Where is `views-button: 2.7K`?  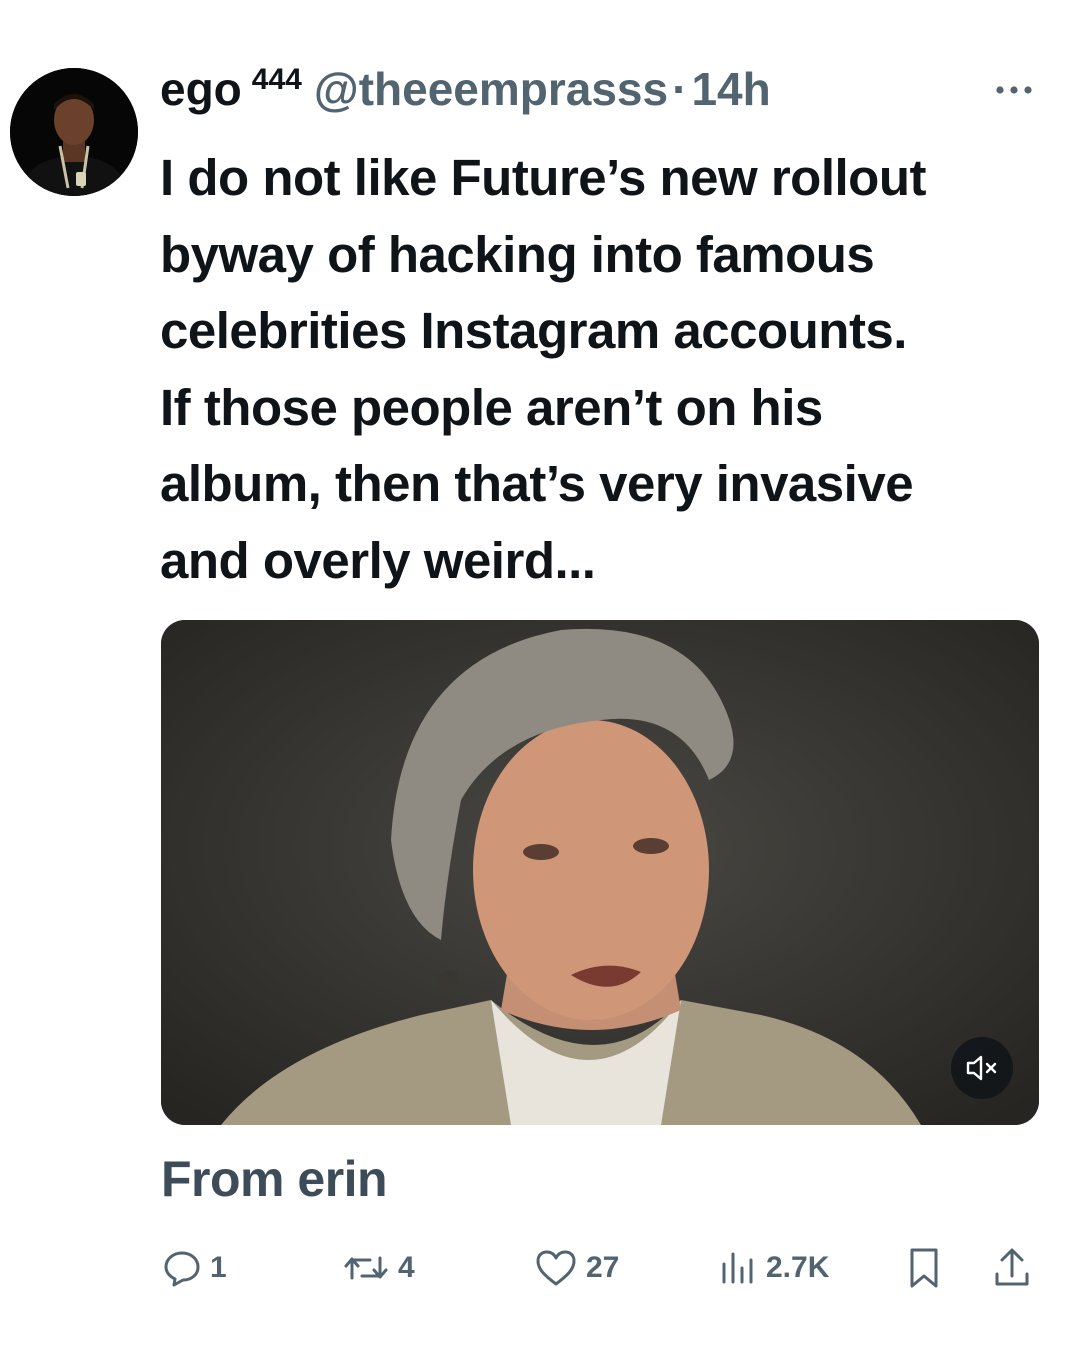
views-button: 2.7K is located at coordinates (773, 1268).